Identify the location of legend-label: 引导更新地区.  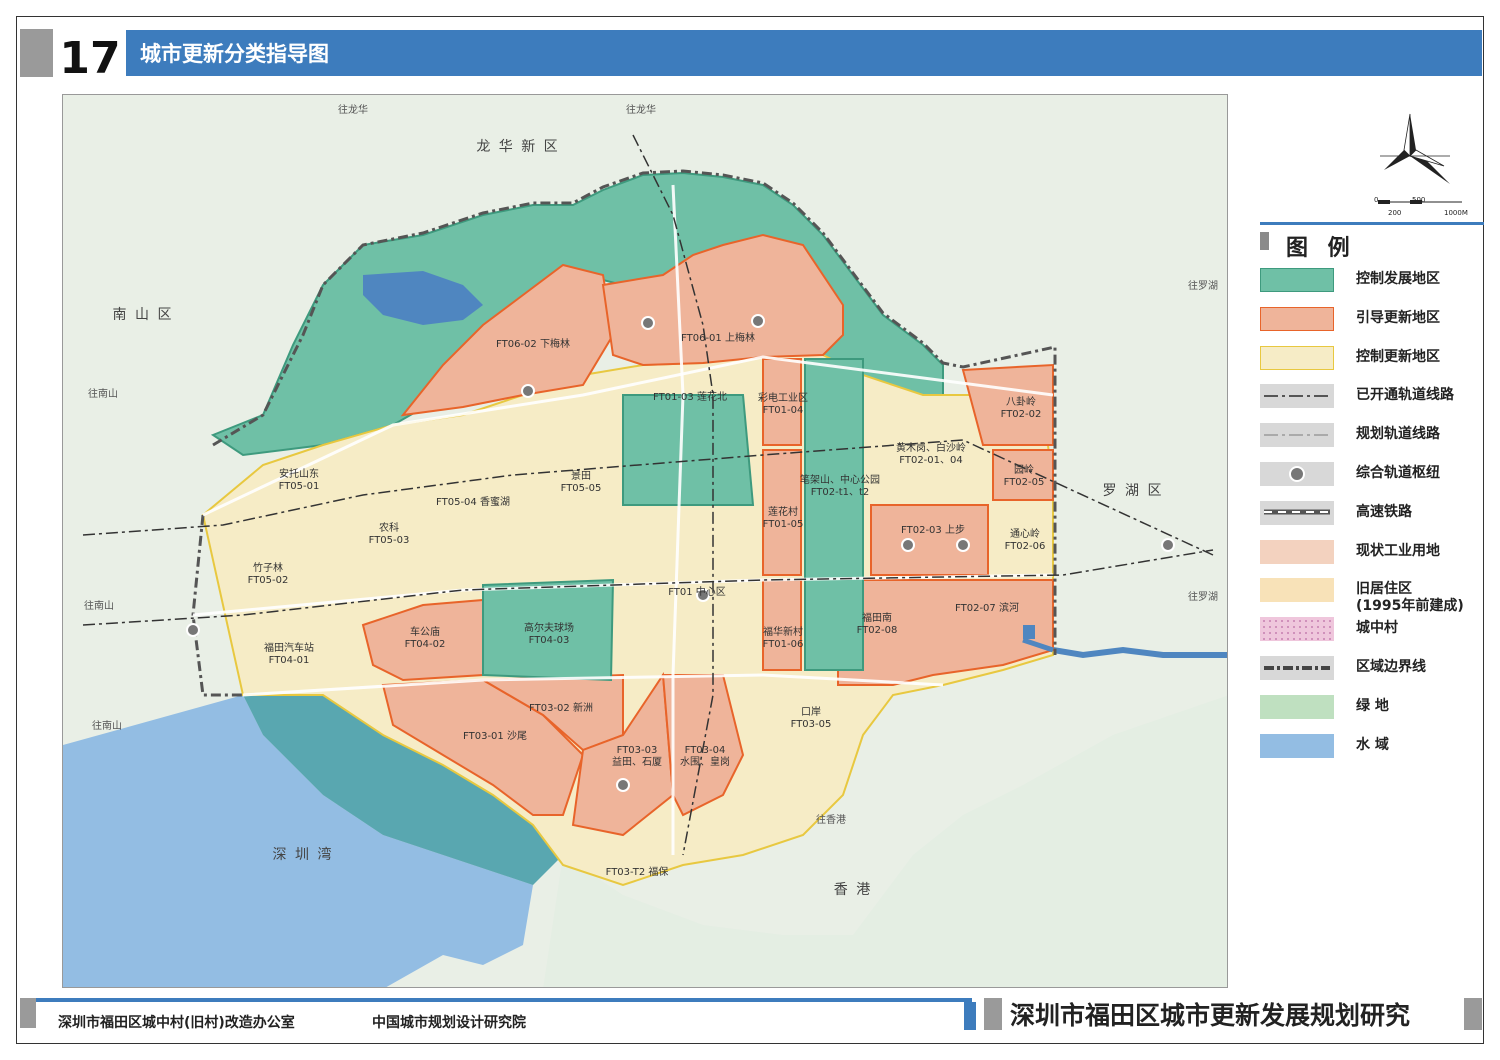
(1398, 317).